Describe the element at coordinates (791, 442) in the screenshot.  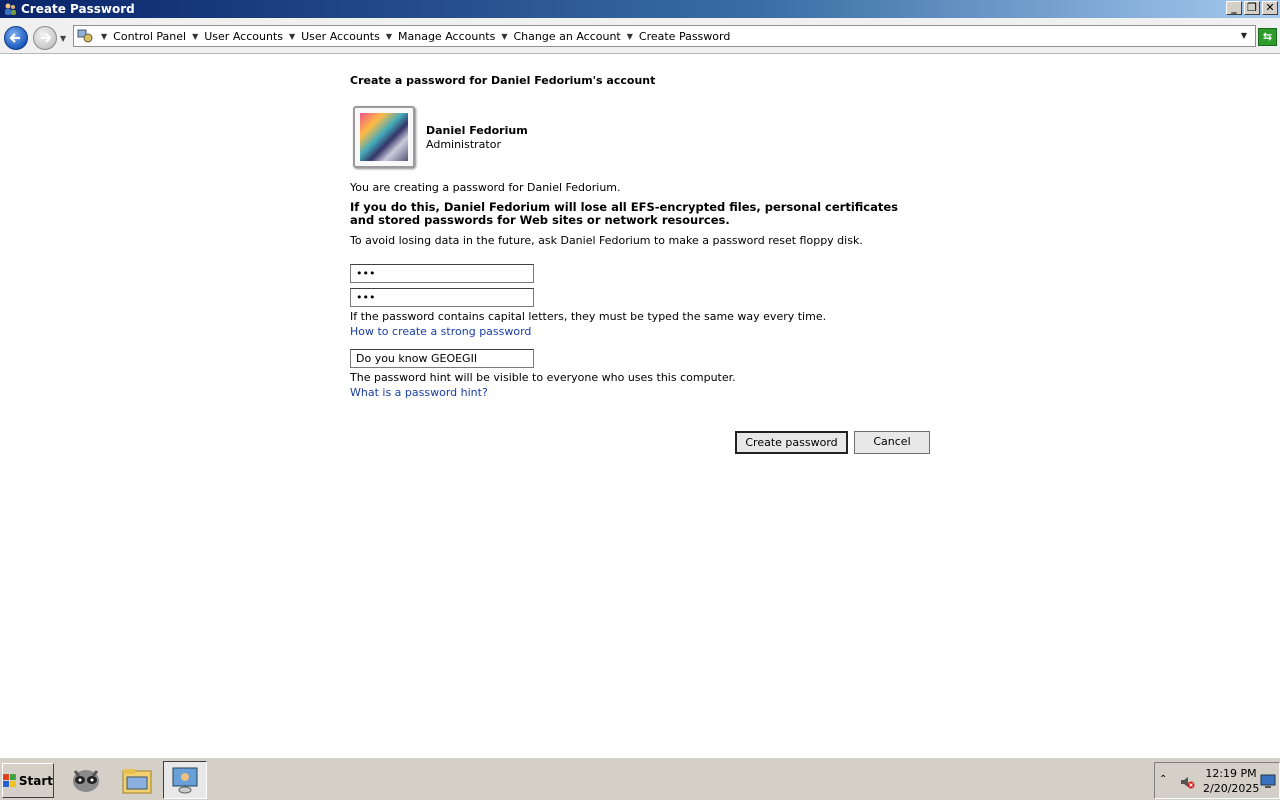
I see `create-password-button: Create password` at that location.